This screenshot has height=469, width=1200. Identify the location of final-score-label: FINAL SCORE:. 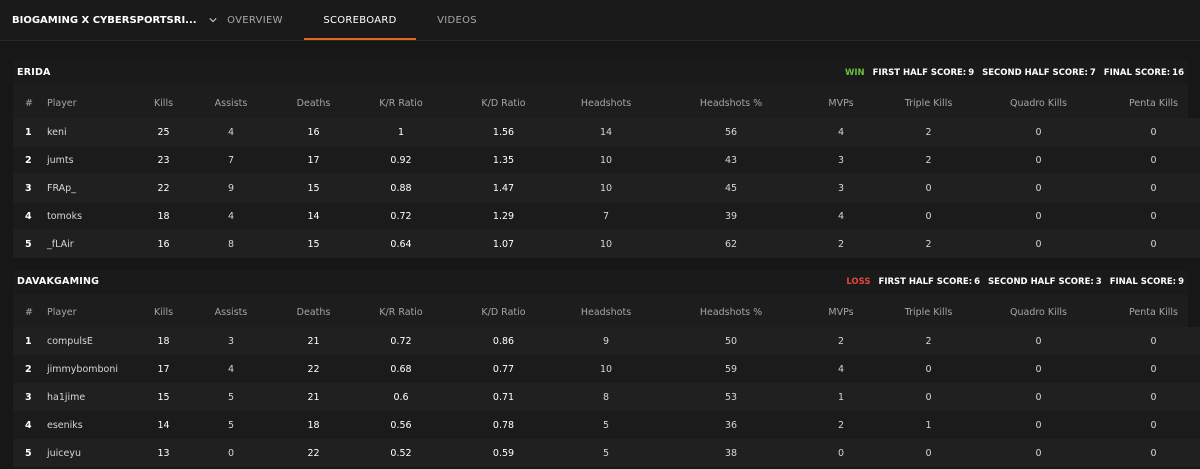
(1137, 73).